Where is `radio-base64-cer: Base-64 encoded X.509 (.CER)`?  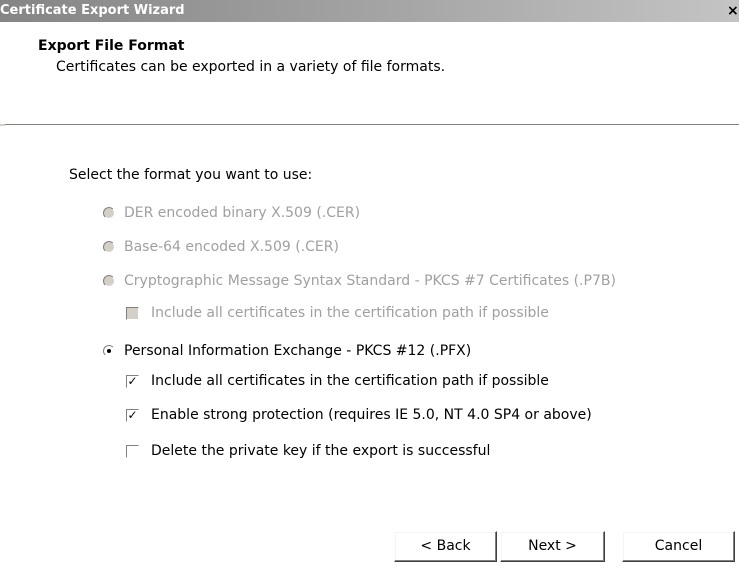 radio-base64-cer: Base-64 encoded X.509 (.CER) is located at coordinates (221, 247).